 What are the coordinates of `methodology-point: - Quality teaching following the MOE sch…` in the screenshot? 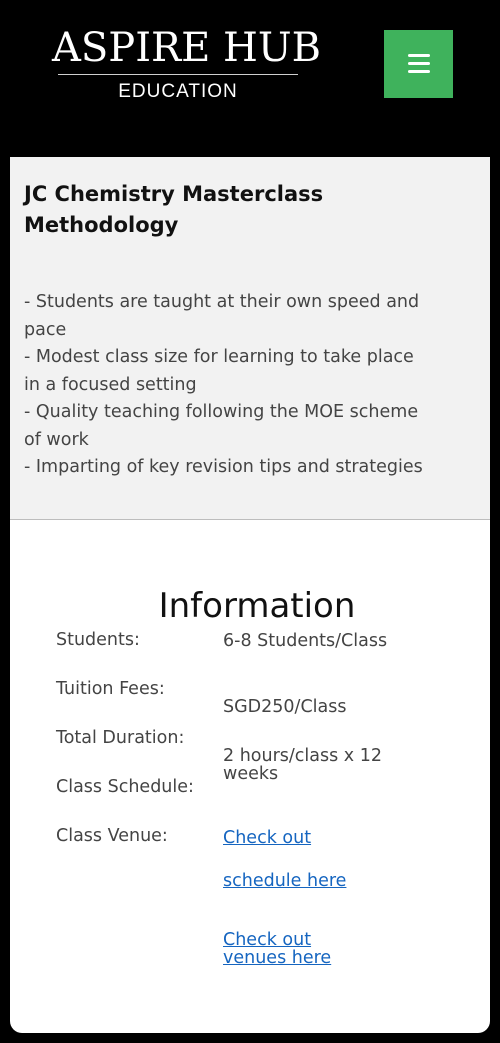 It's located at (221, 426).